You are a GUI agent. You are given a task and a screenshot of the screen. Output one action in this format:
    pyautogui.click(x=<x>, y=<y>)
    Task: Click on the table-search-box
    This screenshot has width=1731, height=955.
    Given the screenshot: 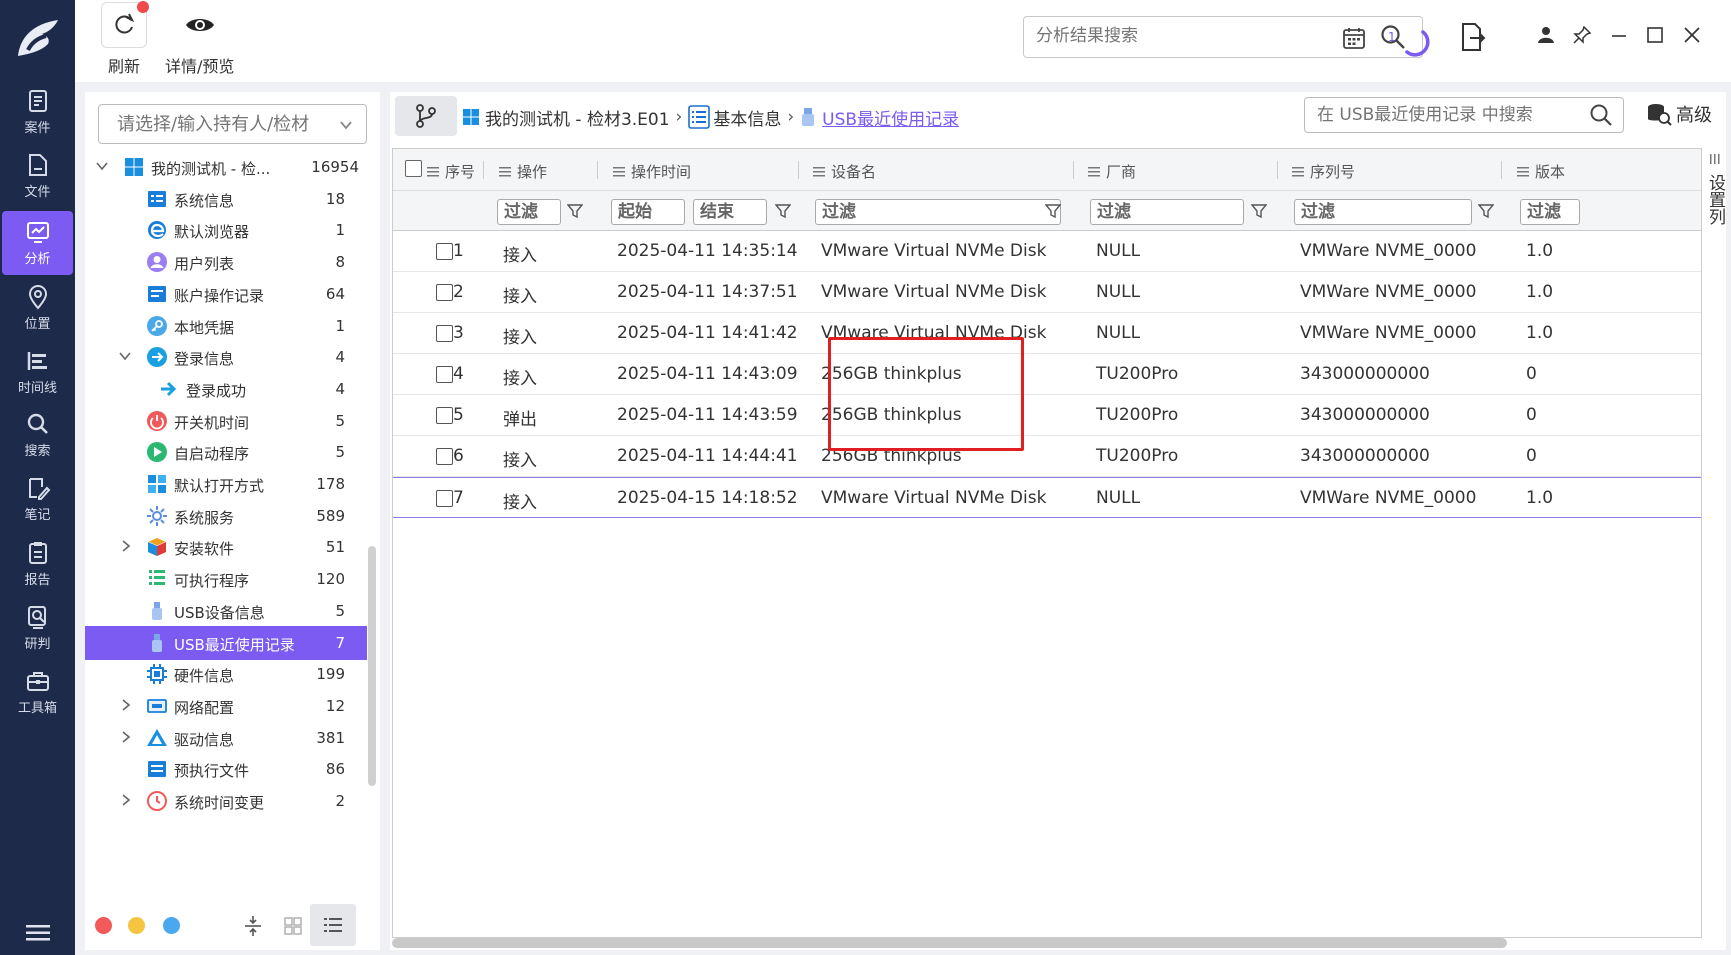 What is the action you would take?
    pyautogui.click(x=1464, y=115)
    